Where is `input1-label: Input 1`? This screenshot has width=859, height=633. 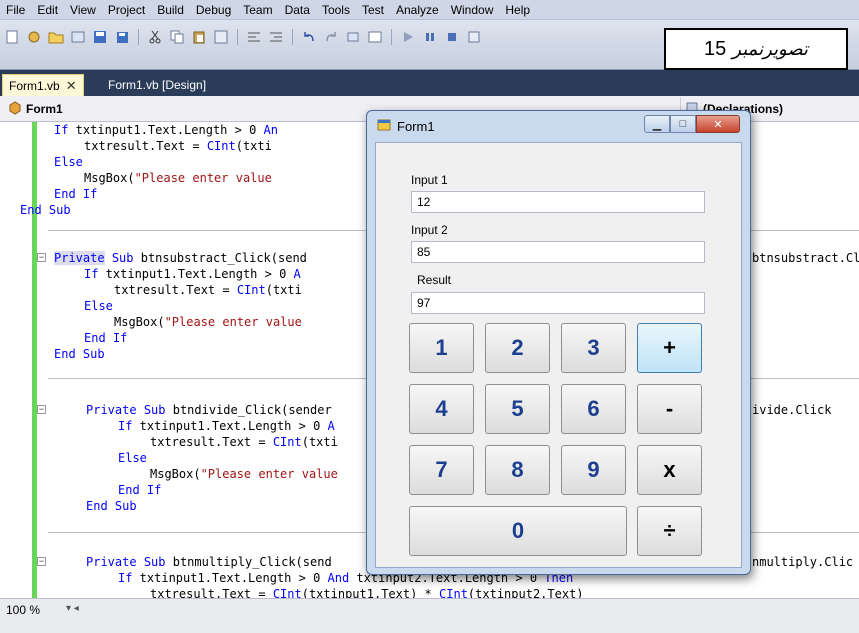
input1-label: Input 1 is located at coordinates (429, 180).